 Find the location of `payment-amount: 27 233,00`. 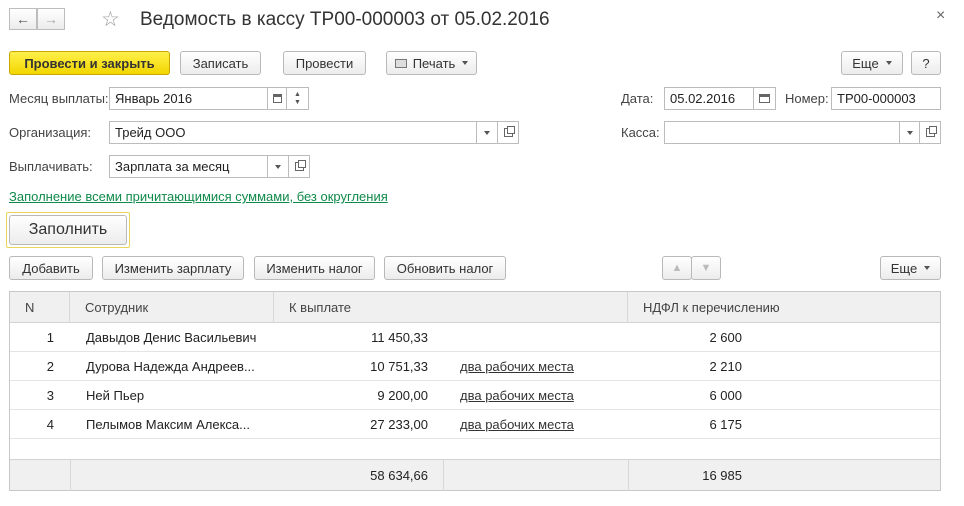

payment-amount: 27 233,00 is located at coordinates (399, 424).